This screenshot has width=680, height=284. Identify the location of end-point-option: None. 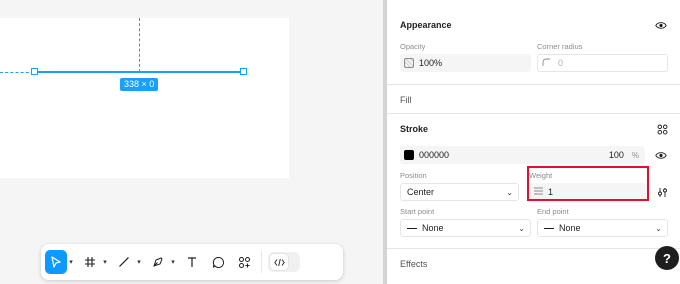
(562, 228).